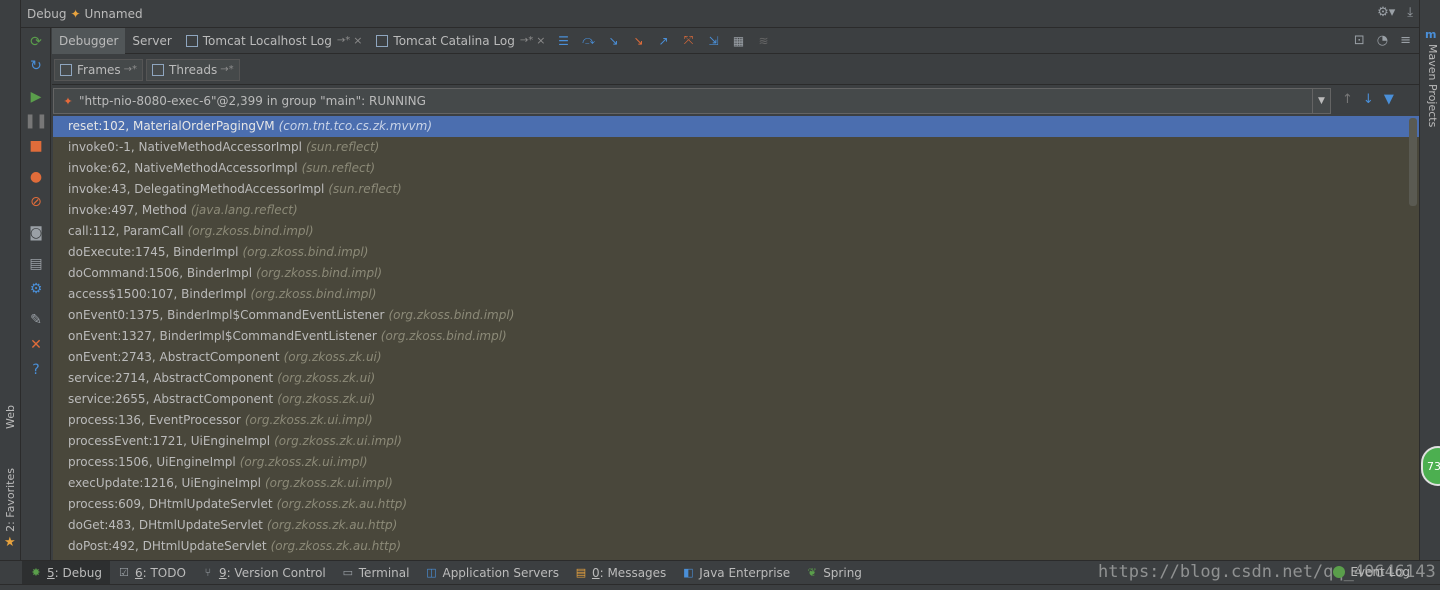  What do you see at coordinates (171, 378) in the screenshot?
I see `frame-method: service:2714, AbstractComponent` at bounding box center [171, 378].